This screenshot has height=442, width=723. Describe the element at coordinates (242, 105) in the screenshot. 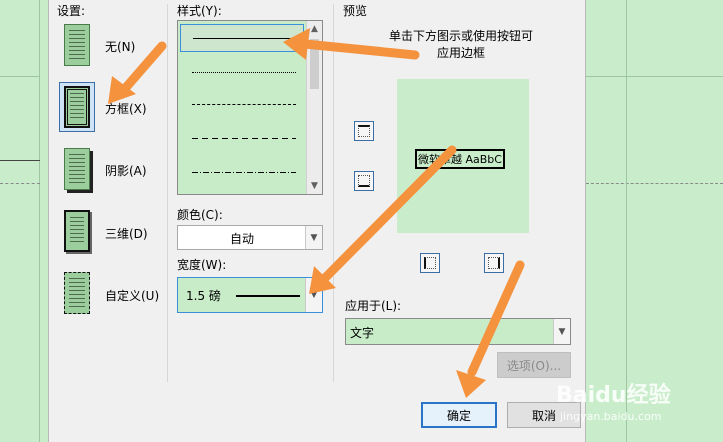

I see `style-item-dashed-small` at that location.